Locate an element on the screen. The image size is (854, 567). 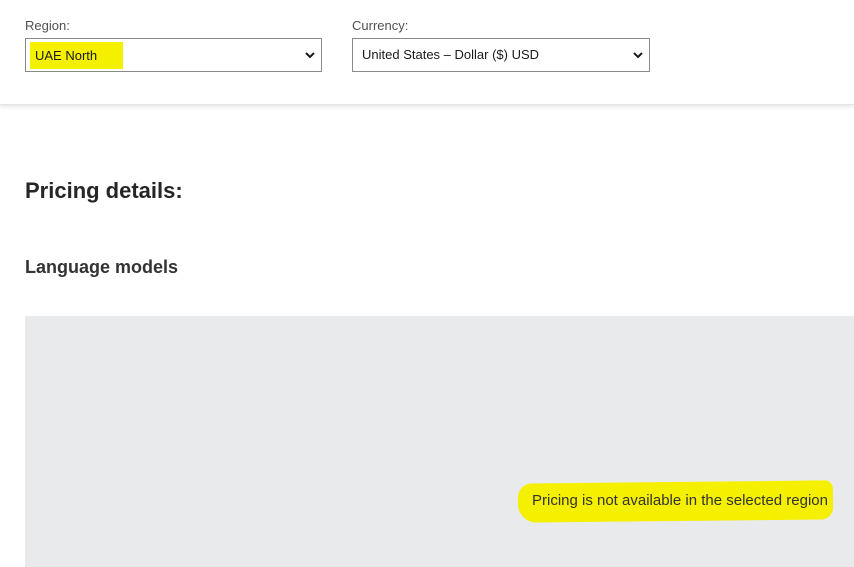
region-field: Region: UAE North is located at coordinates (173, 45).